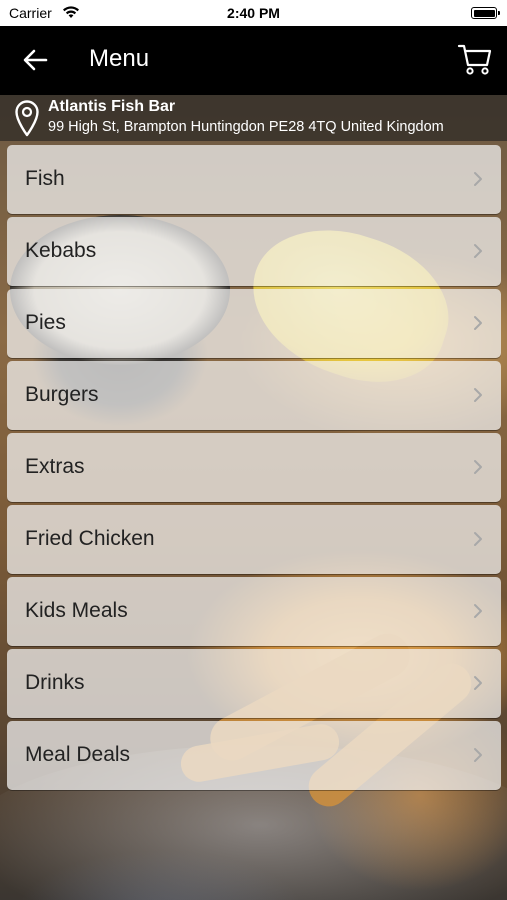 The image size is (507, 900). What do you see at coordinates (254, 611) in the screenshot?
I see `menu-item-kids-meals: Kids Meals` at bounding box center [254, 611].